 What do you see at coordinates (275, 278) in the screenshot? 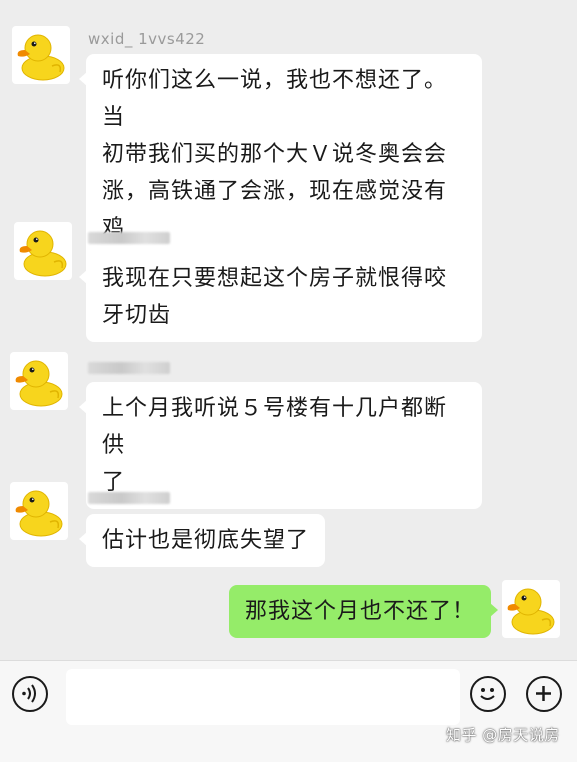
I see `message-line: 我现在只要想起这个房子就恨得咬` at bounding box center [275, 278].